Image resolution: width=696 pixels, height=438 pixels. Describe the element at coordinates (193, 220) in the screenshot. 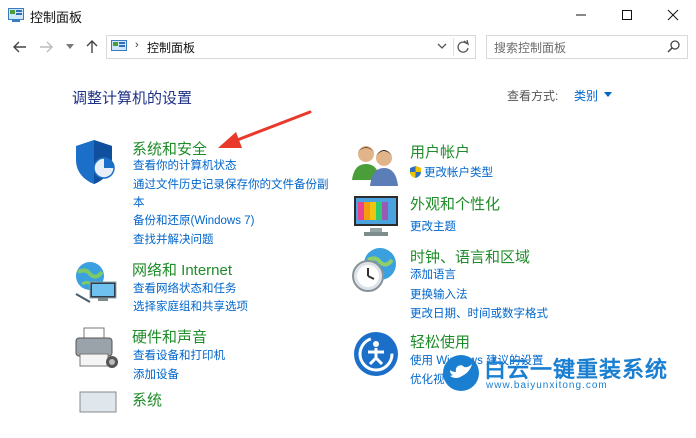

I see `link-backup-restore: 备份和还原(Windows 7)` at that location.